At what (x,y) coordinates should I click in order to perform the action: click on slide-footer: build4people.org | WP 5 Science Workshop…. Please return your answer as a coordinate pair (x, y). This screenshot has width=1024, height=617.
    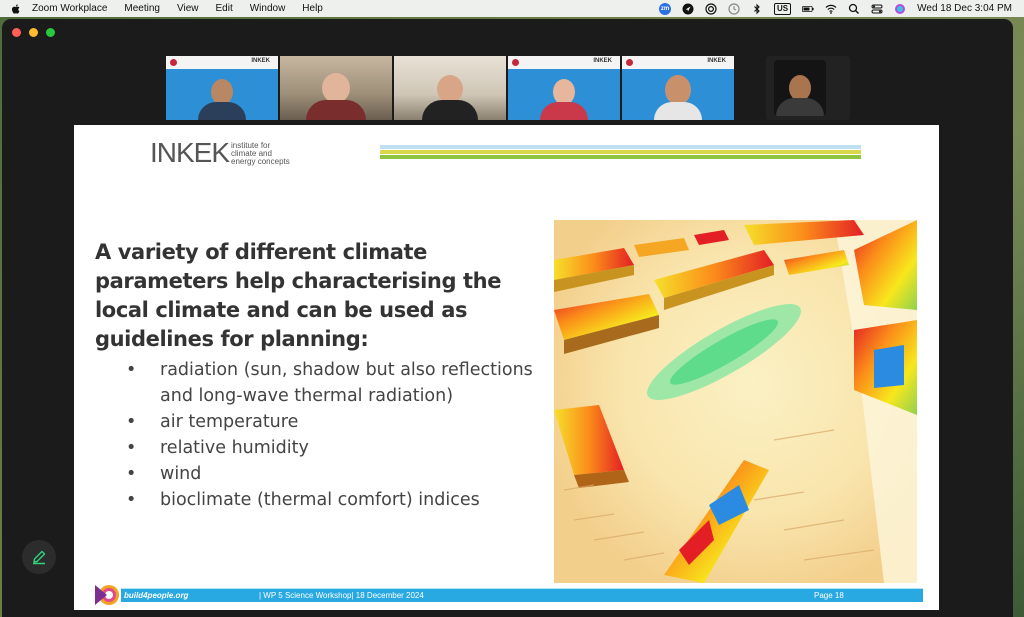
    Looking at the image, I should click on (509, 595).